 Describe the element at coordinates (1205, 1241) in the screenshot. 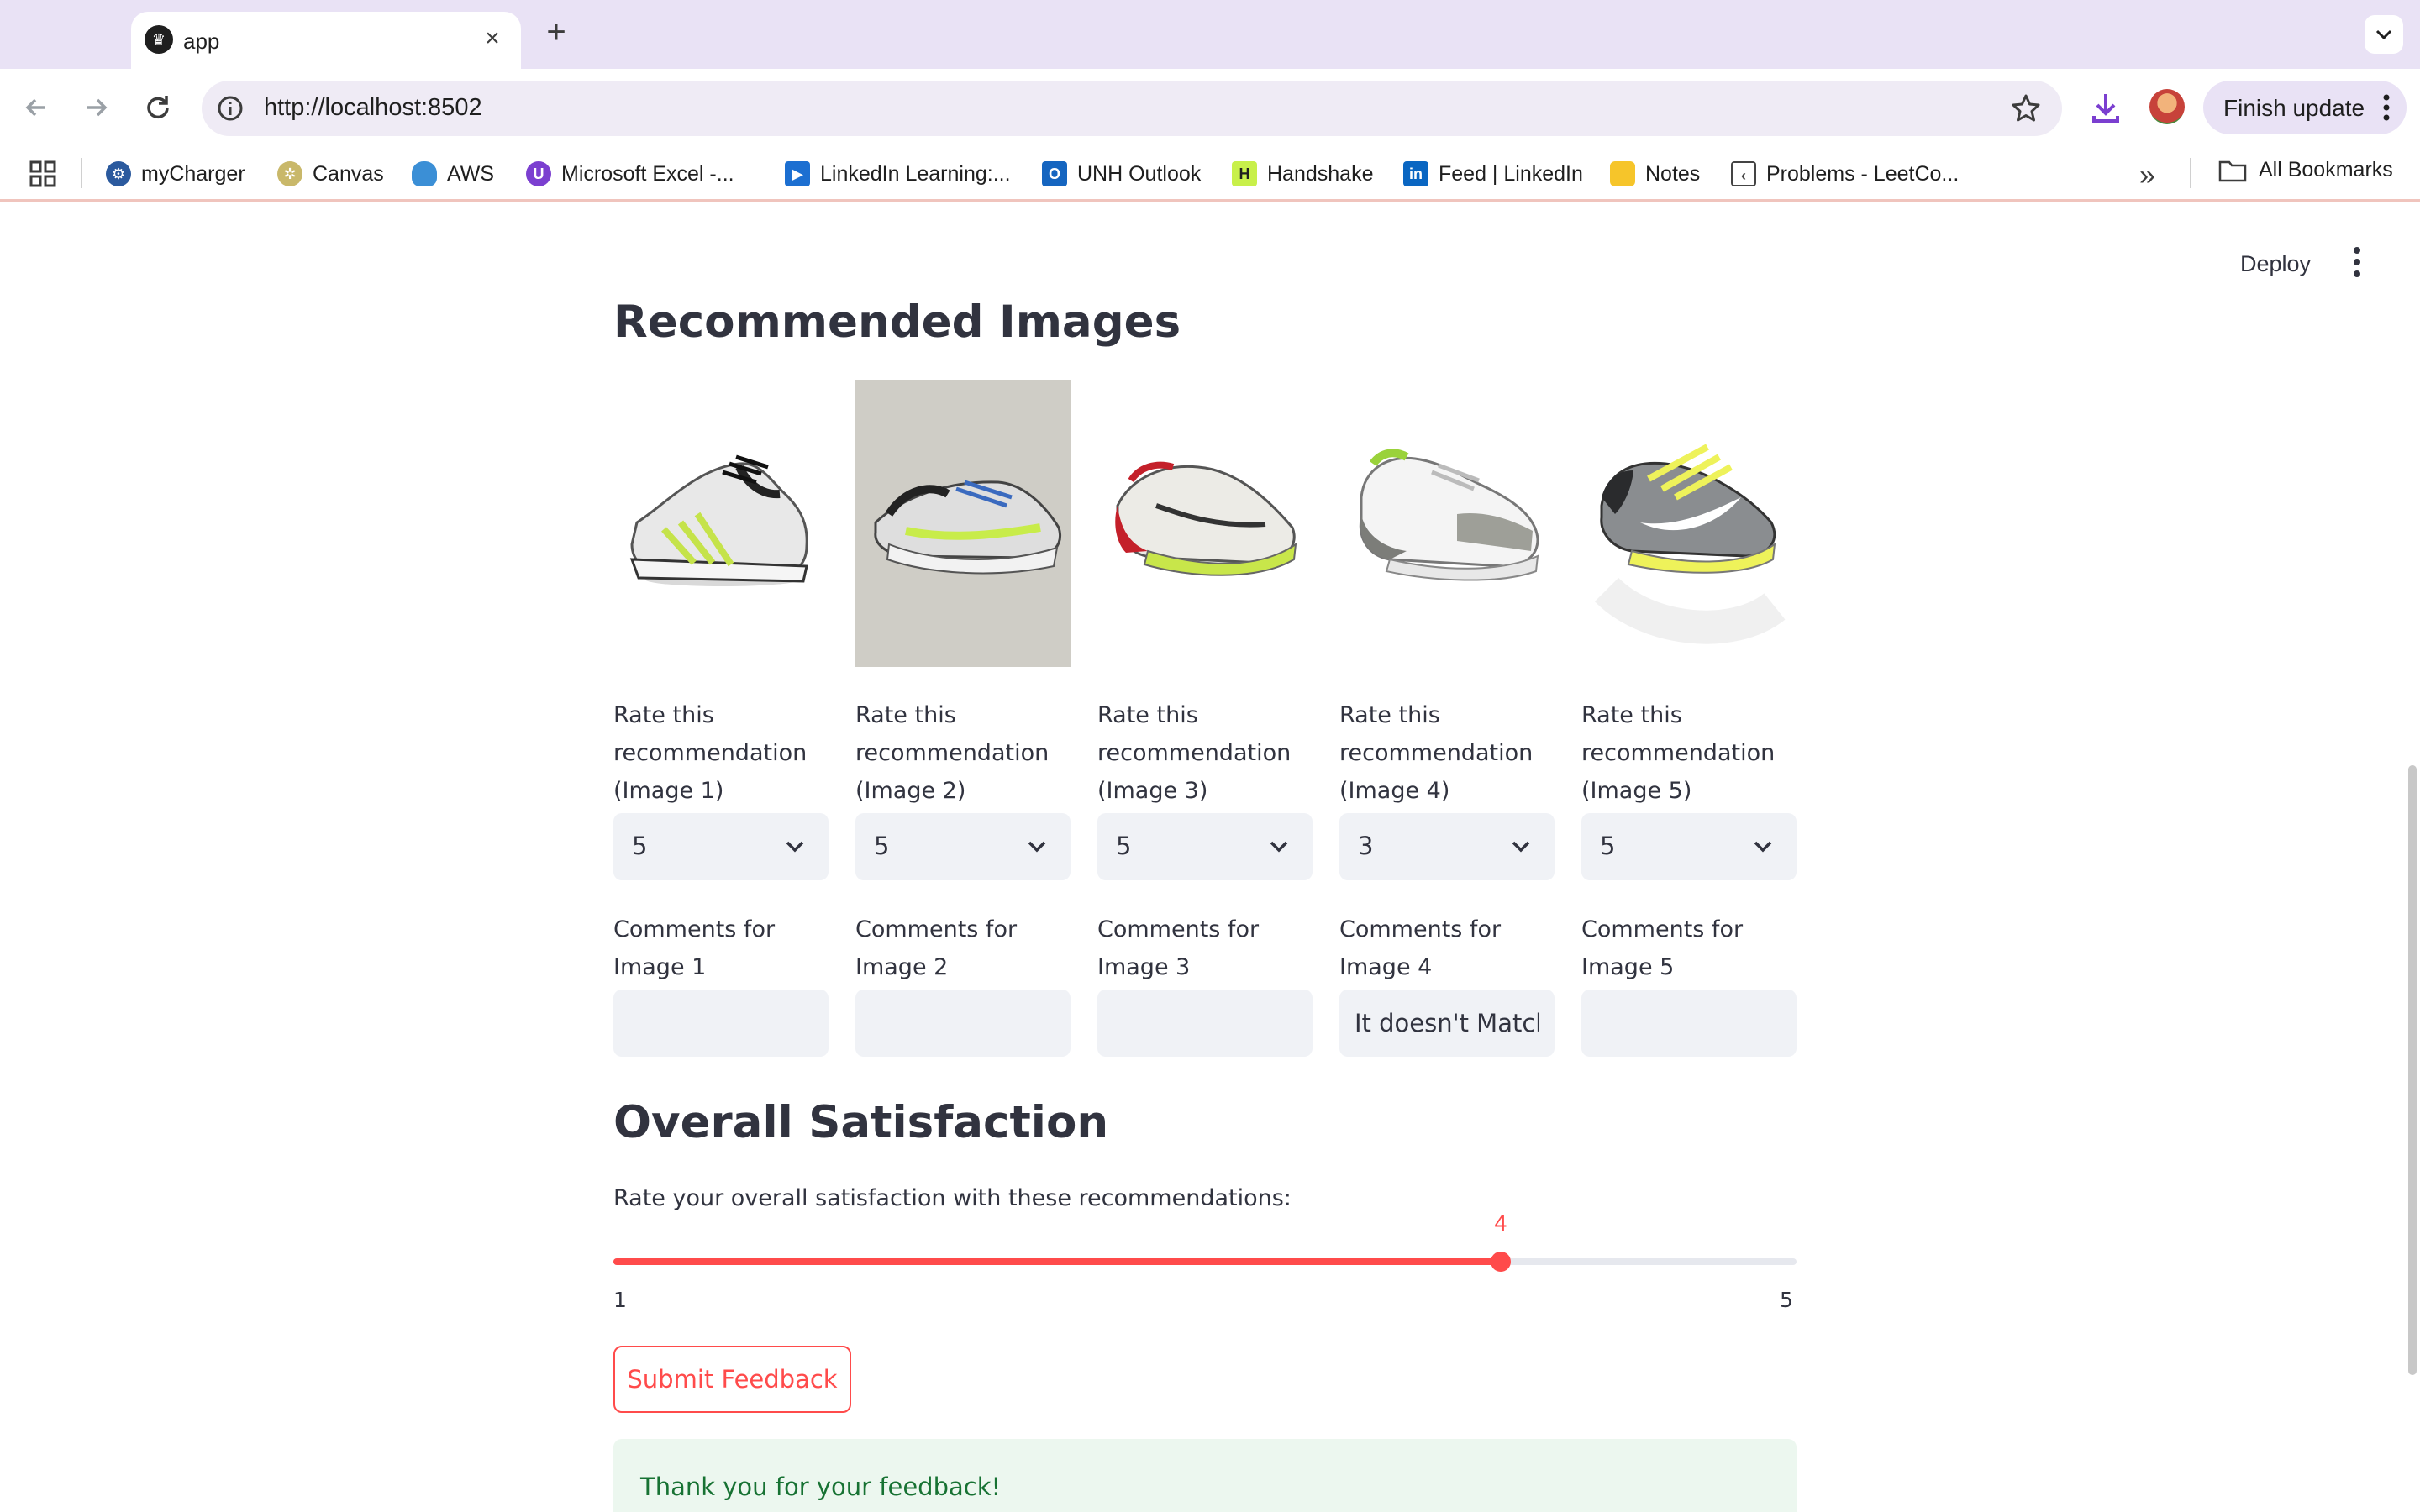

I see `satisfaction-slider: 4` at that location.